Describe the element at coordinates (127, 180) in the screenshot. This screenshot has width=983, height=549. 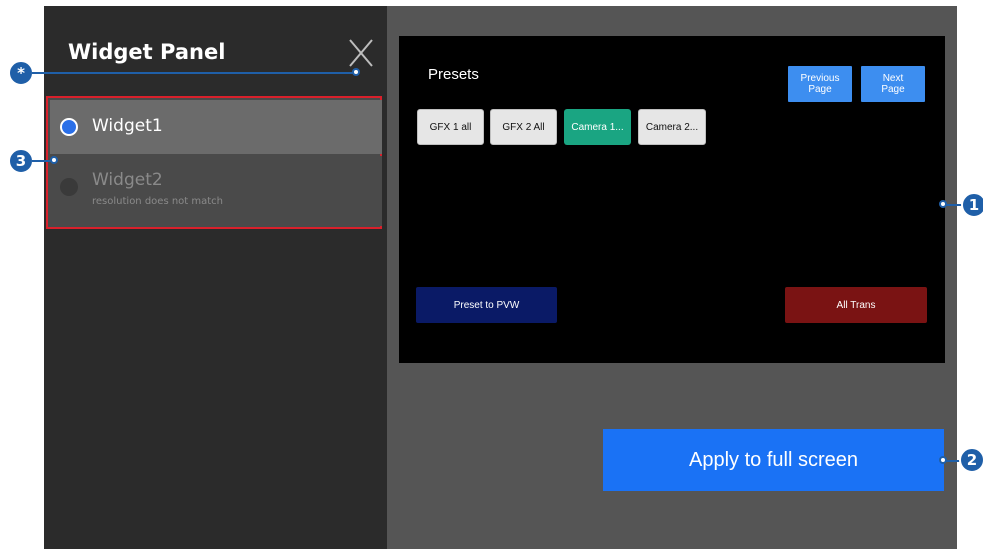
I see `widget-name: Widget2` at that location.